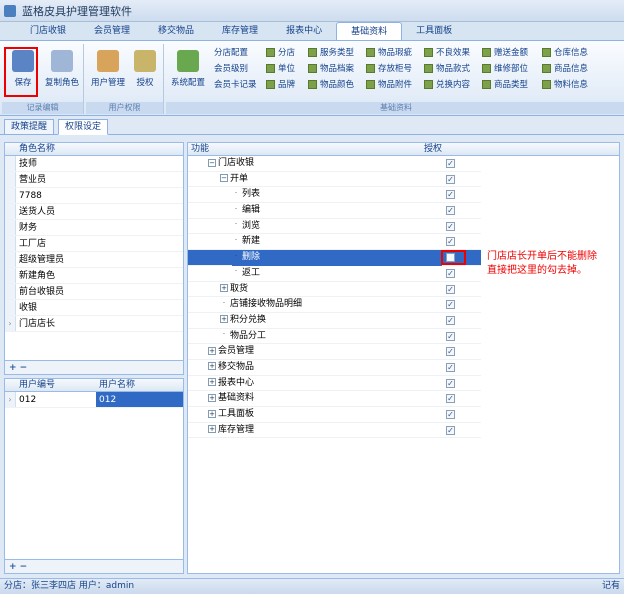  I want to click on menu-tab: 库存管理, so click(240, 31).